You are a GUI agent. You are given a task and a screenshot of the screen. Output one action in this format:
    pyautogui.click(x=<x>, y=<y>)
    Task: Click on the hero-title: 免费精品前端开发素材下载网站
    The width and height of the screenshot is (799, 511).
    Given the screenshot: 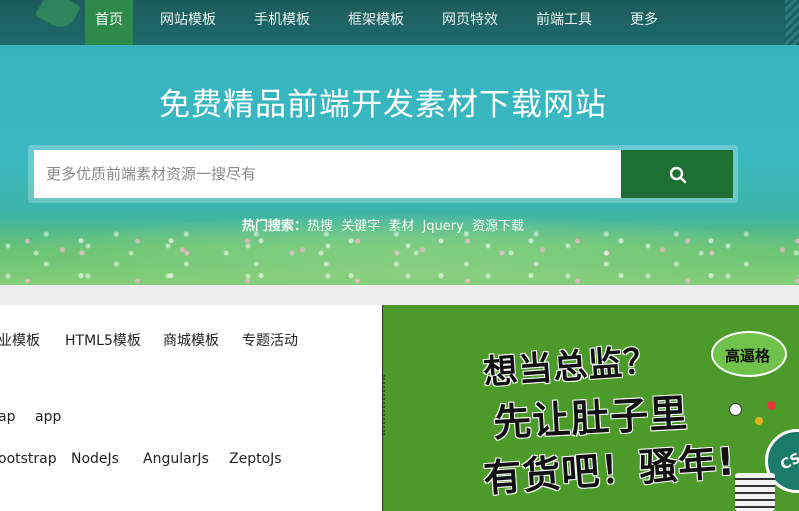 What is the action you would take?
    pyautogui.click(x=383, y=105)
    